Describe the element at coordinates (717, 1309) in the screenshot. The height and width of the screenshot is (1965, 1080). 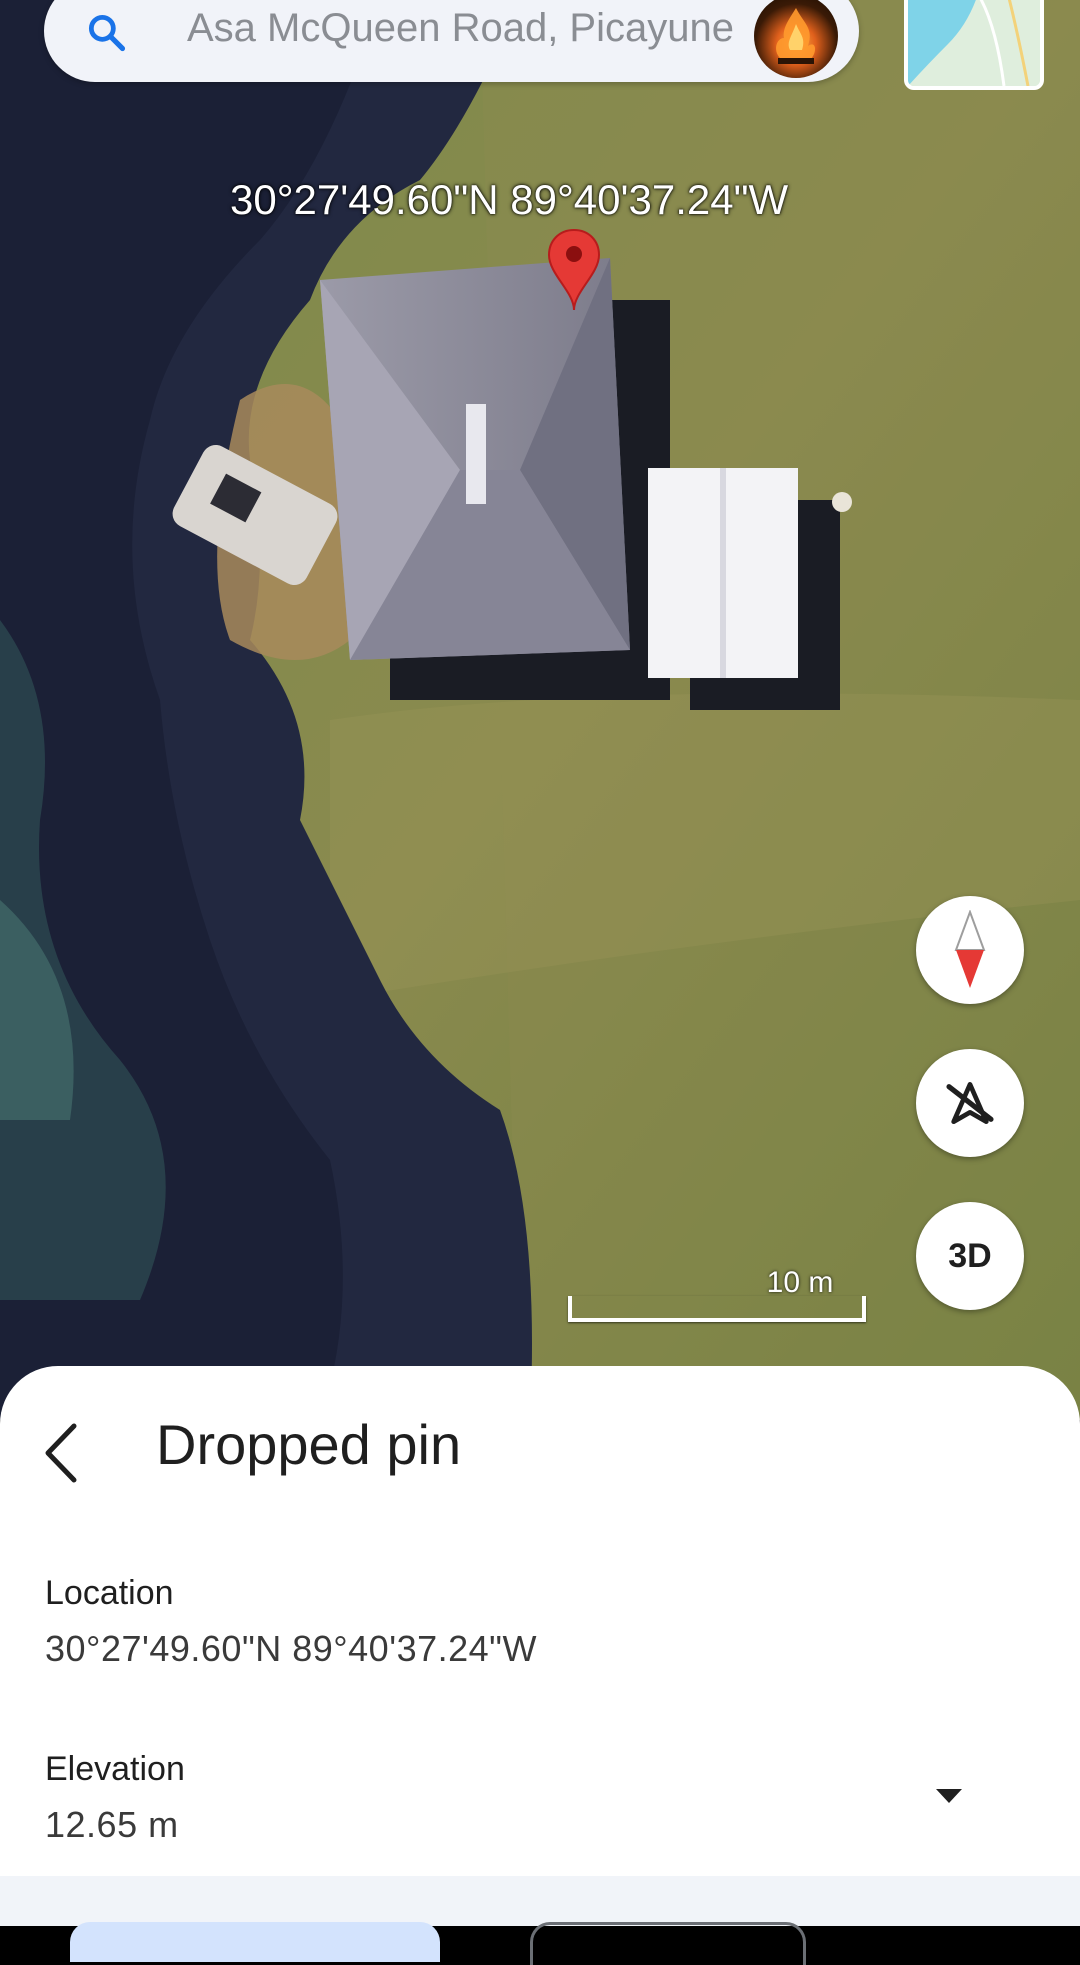
I see `scale-bar` at that location.